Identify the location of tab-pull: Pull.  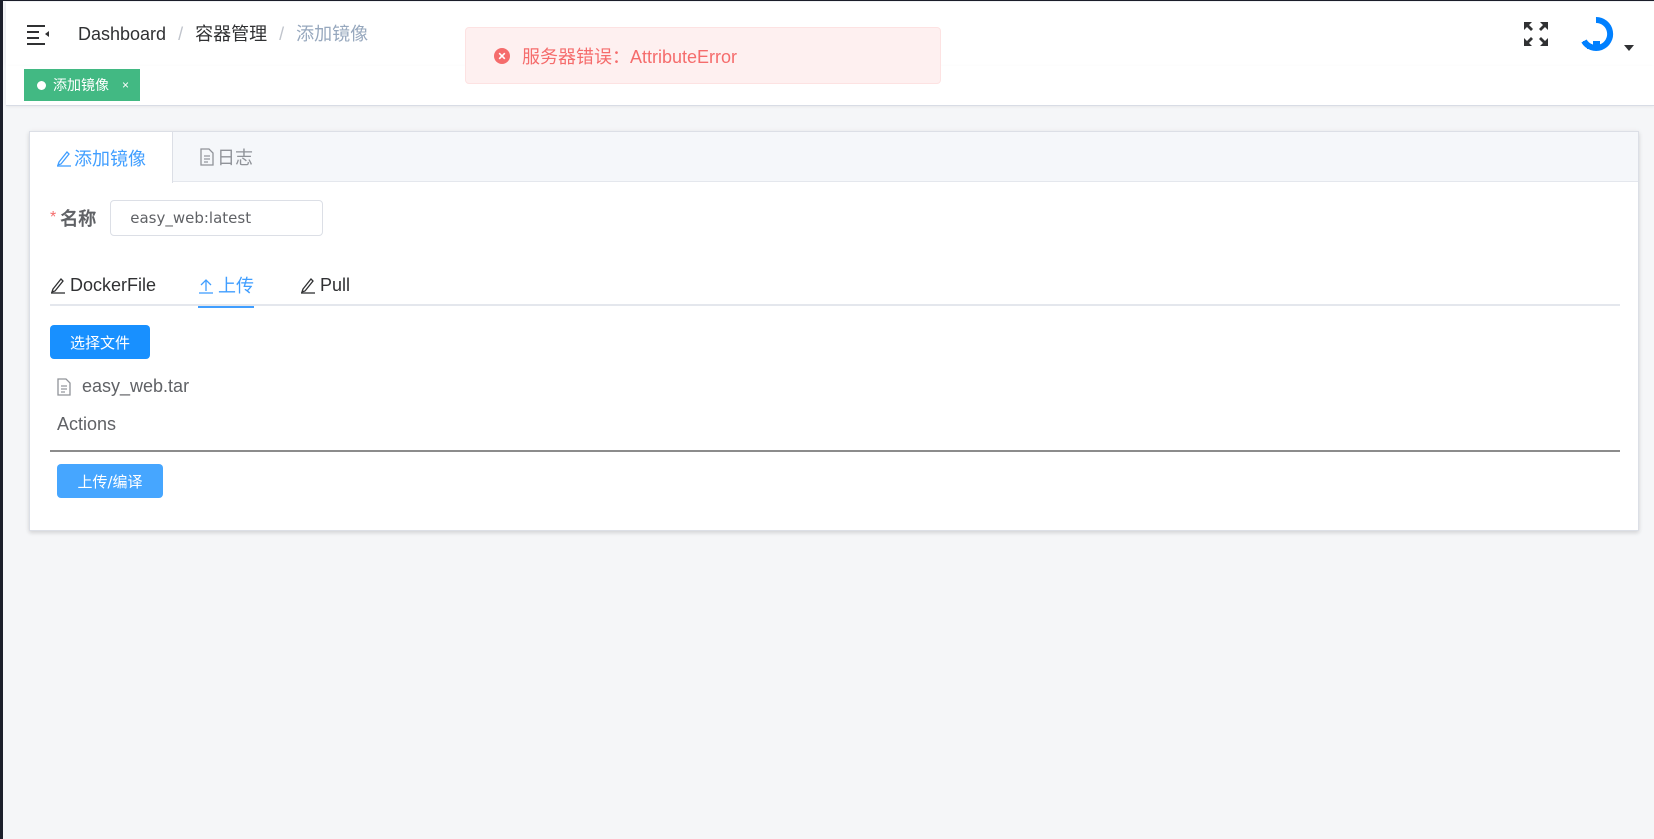
(325, 285).